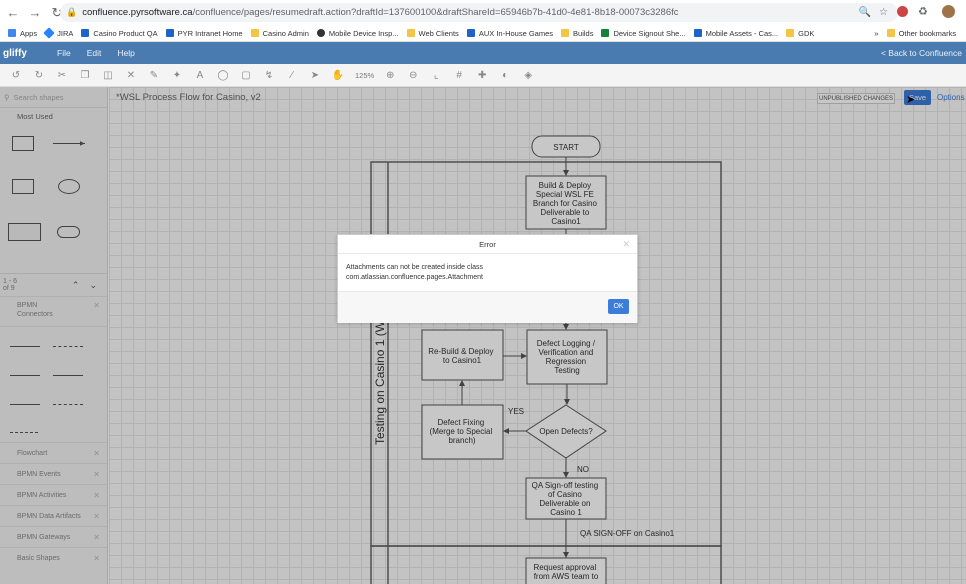 Image resolution: width=966 pixels, height=584 pixels. I want to click on mouse-cursor-icon: ➤, so click(911, 100).